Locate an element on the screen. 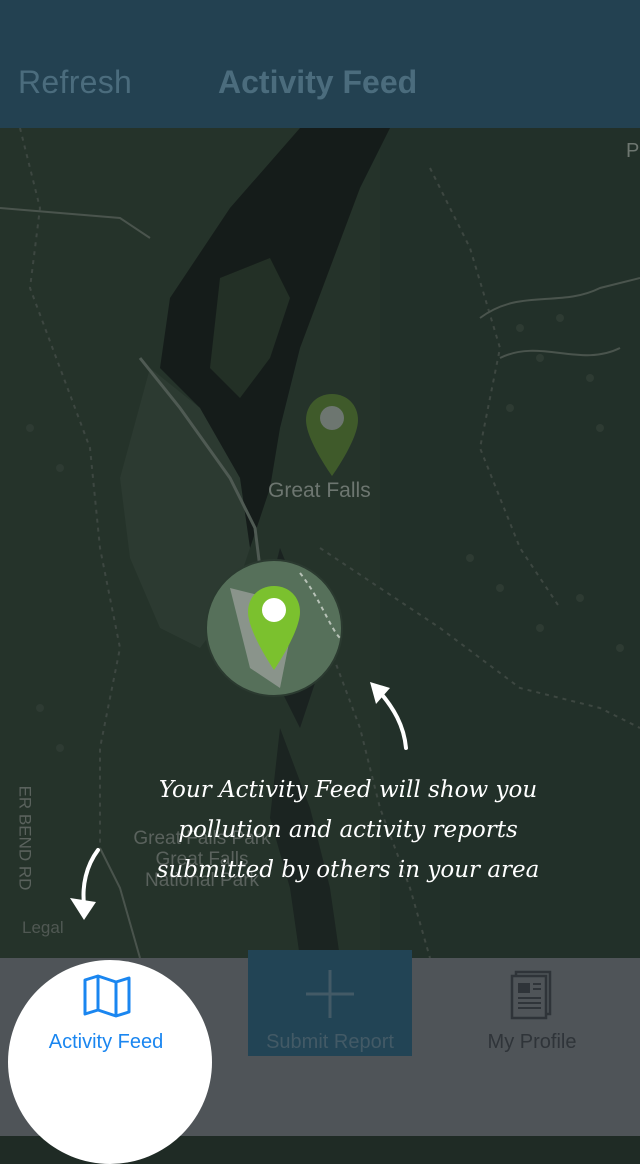 The image size is (640, 1164). tab-activity-feed: Activity Feed is located at coordinates (106, 1042).